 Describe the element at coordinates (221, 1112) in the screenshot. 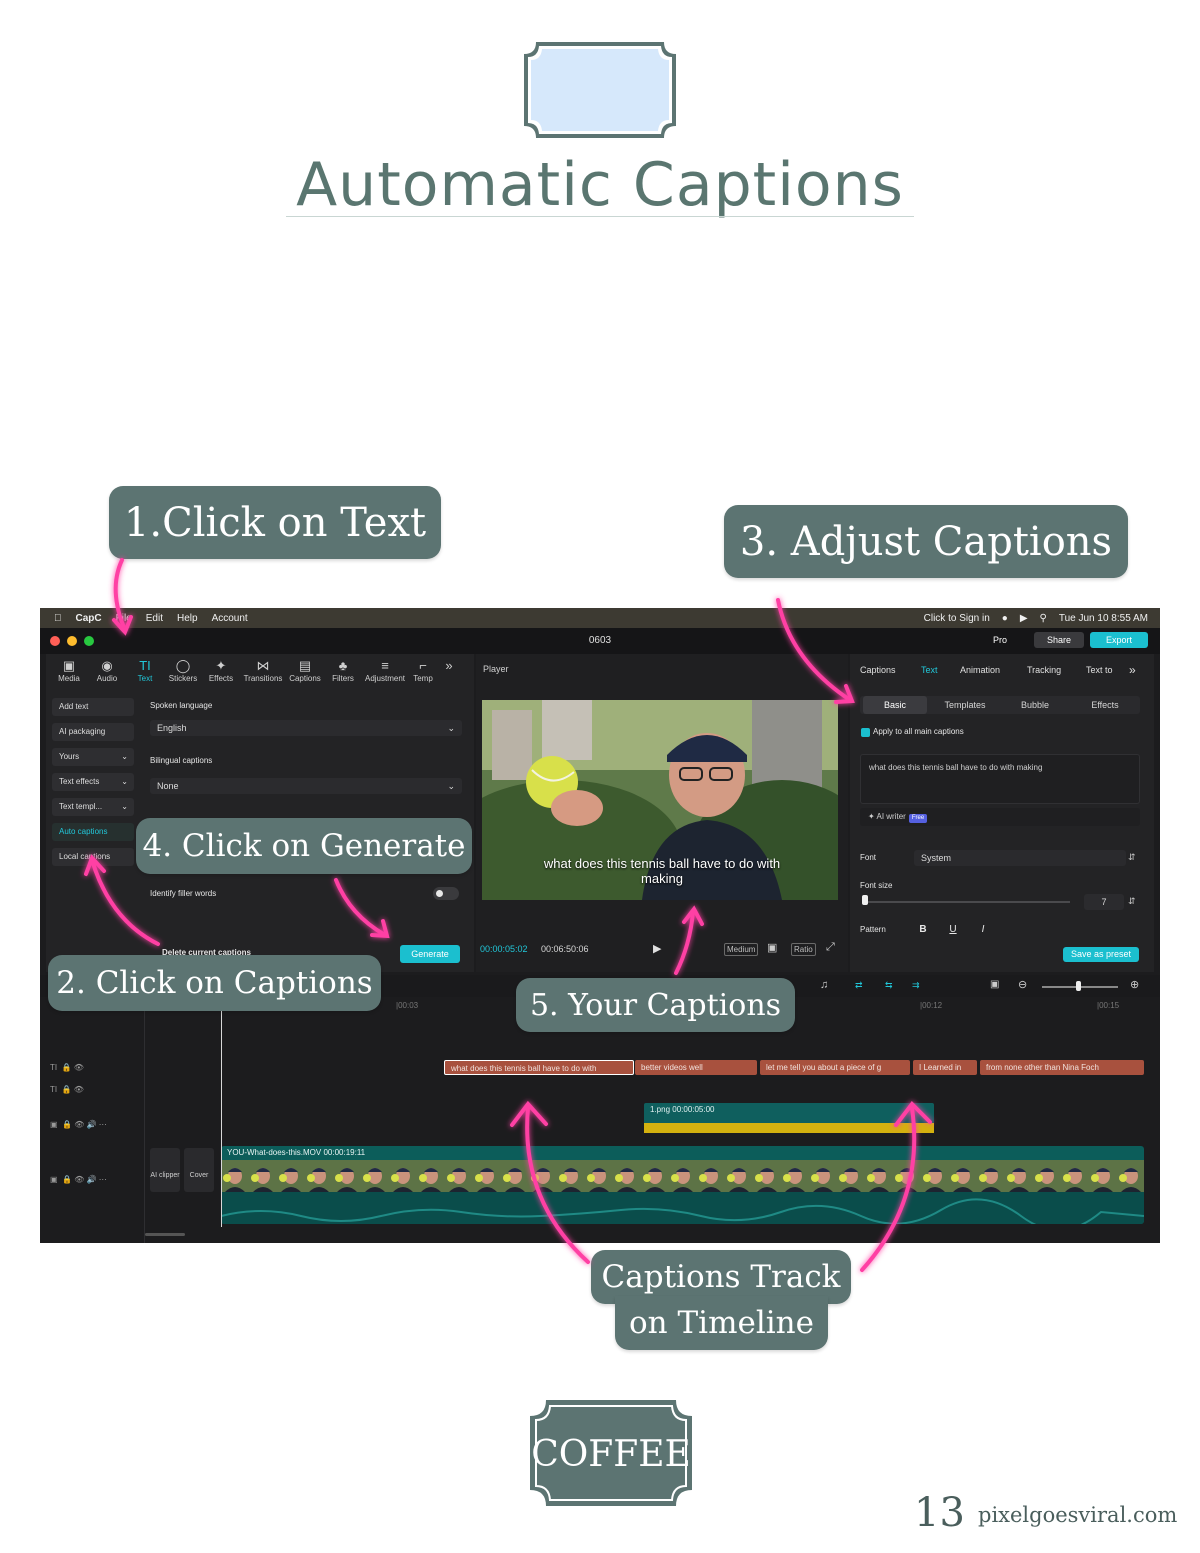

I see `playhead` at that location.